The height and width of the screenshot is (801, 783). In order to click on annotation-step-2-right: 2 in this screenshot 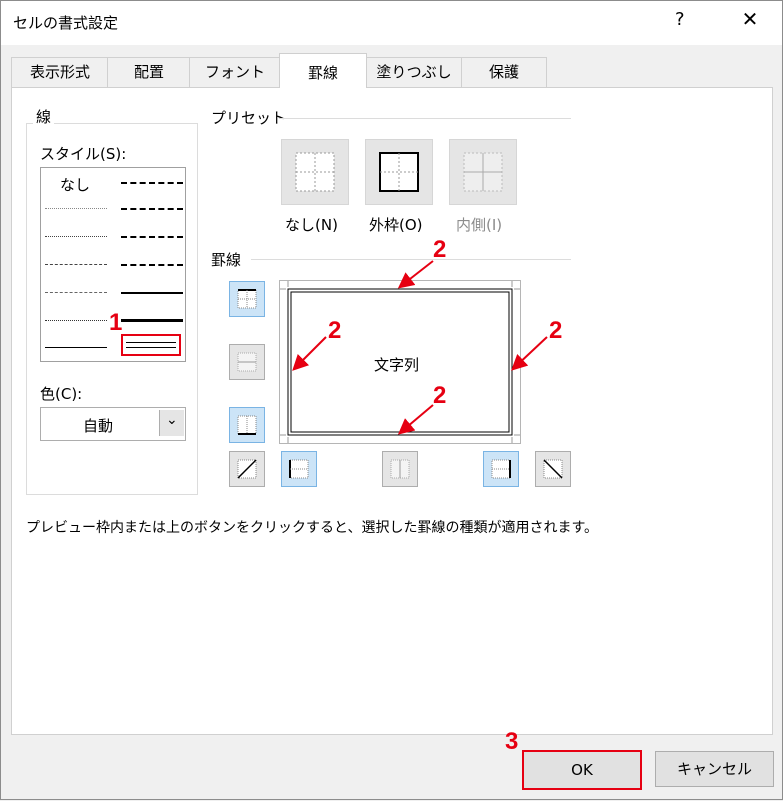, I will do `click(556, 330)`.